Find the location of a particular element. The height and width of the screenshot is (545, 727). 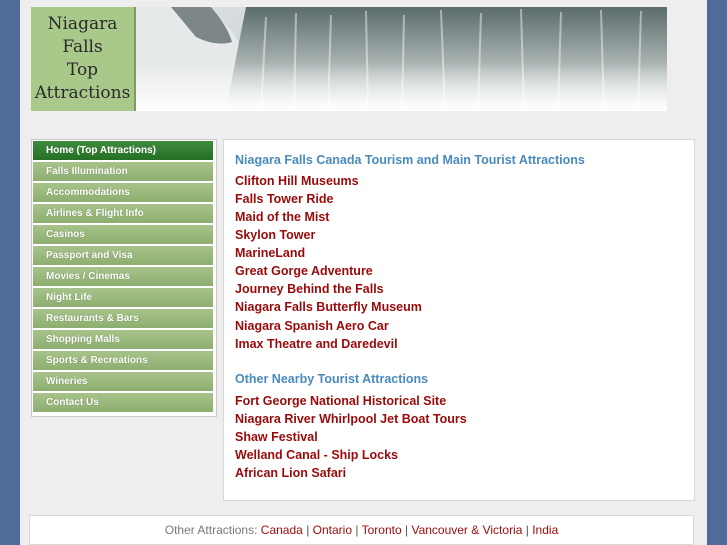

waterfall-photo is located at coordinates (401, 59).